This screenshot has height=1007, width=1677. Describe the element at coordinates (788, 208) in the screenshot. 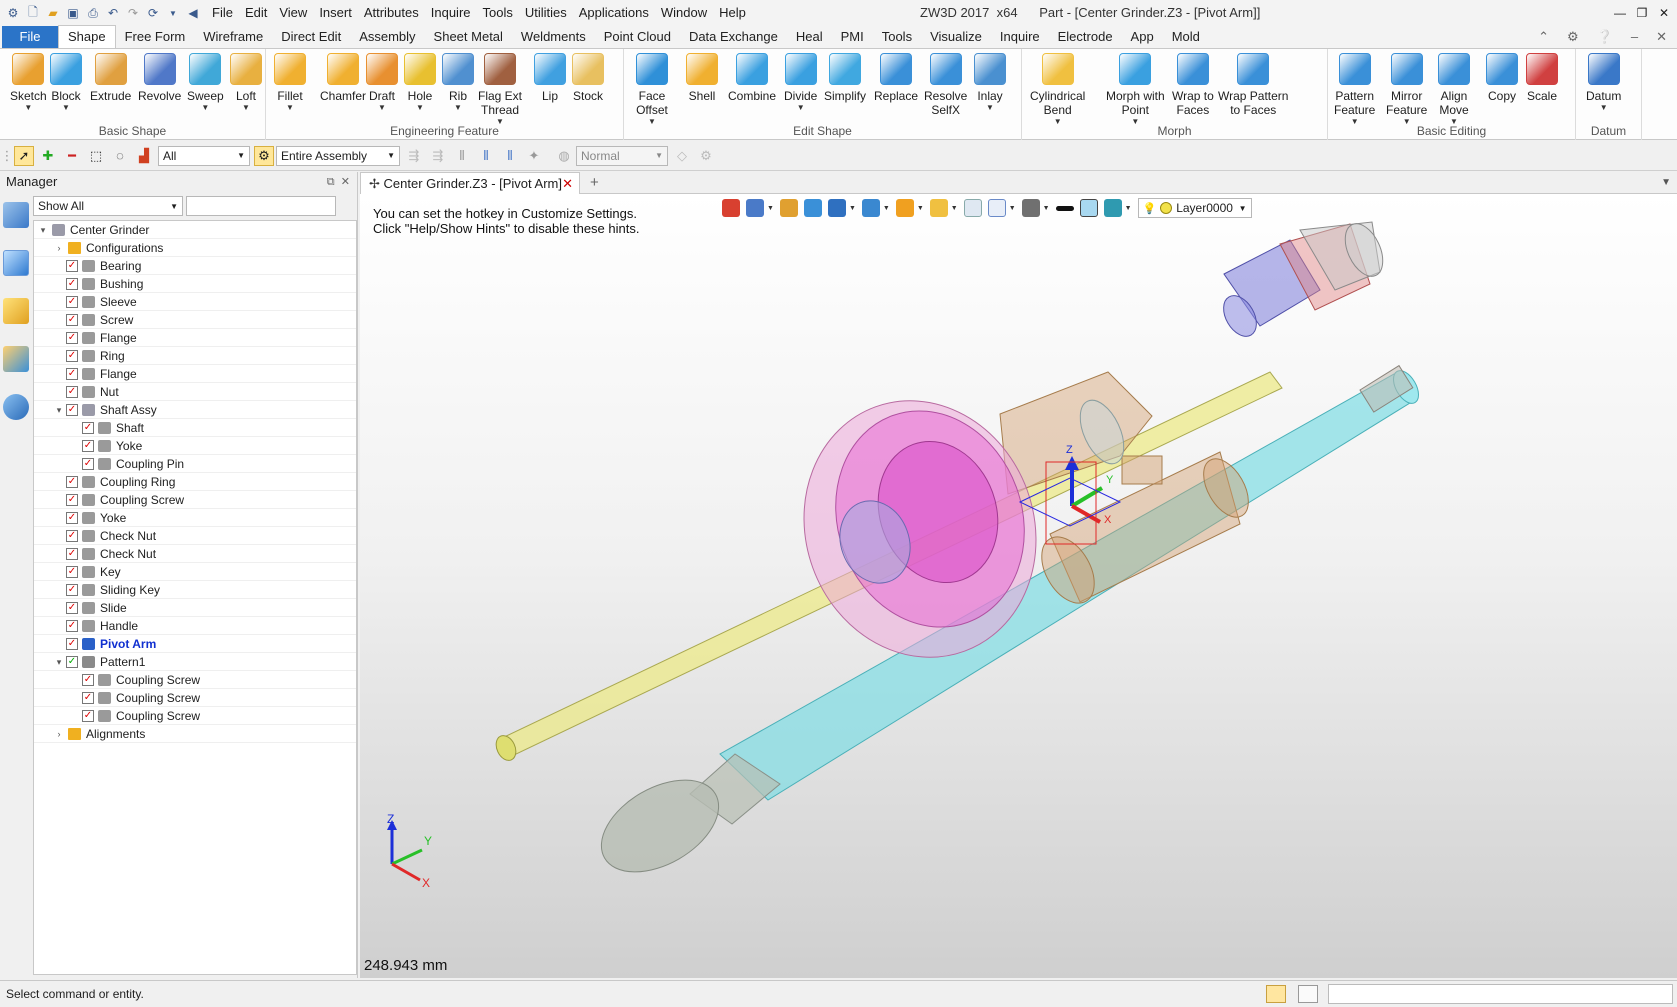

I see `measure-icon` at that location.